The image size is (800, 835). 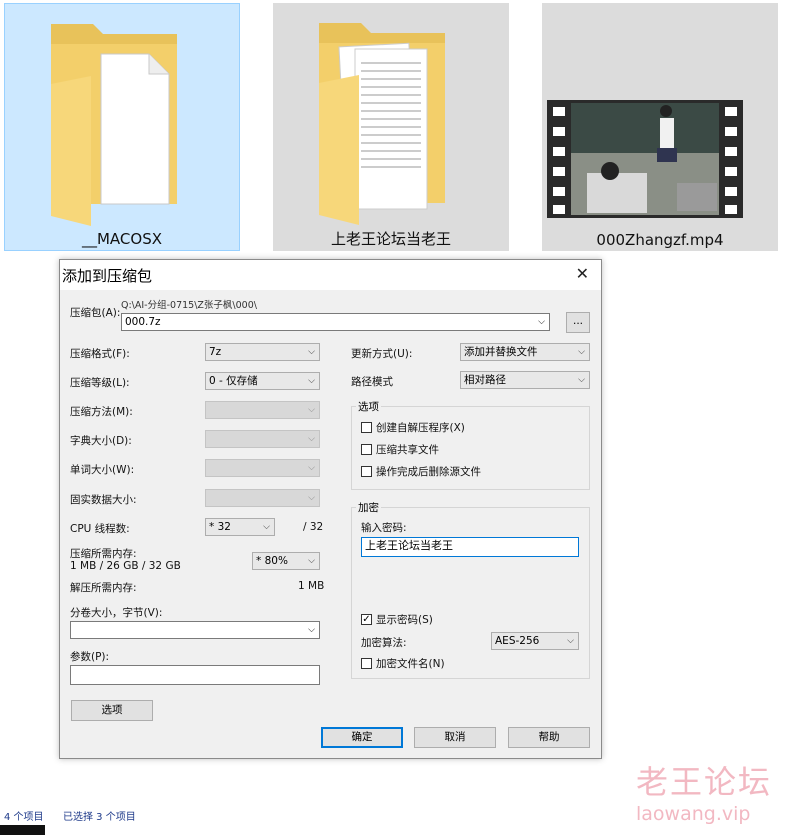 I want to click on format-select: 7z ⌵, so click(x=262, y=352).